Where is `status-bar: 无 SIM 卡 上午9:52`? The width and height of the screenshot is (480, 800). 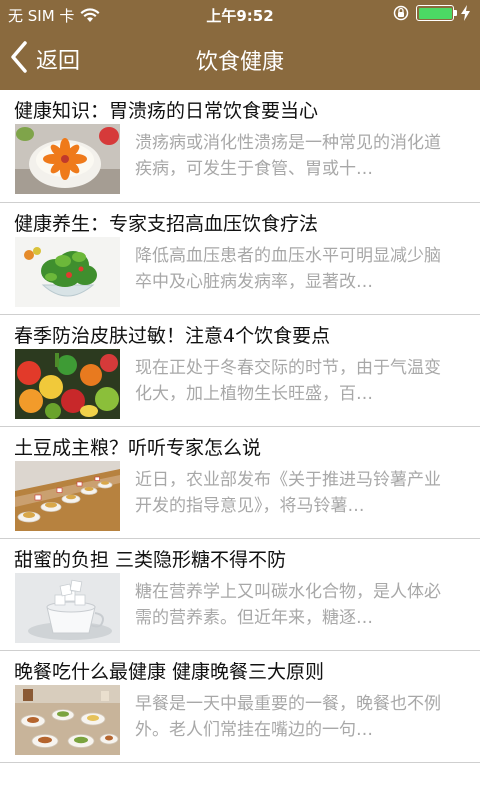
status-bar: 无 SIM 卡 上午9:52 is located at coordinates (240, 14).